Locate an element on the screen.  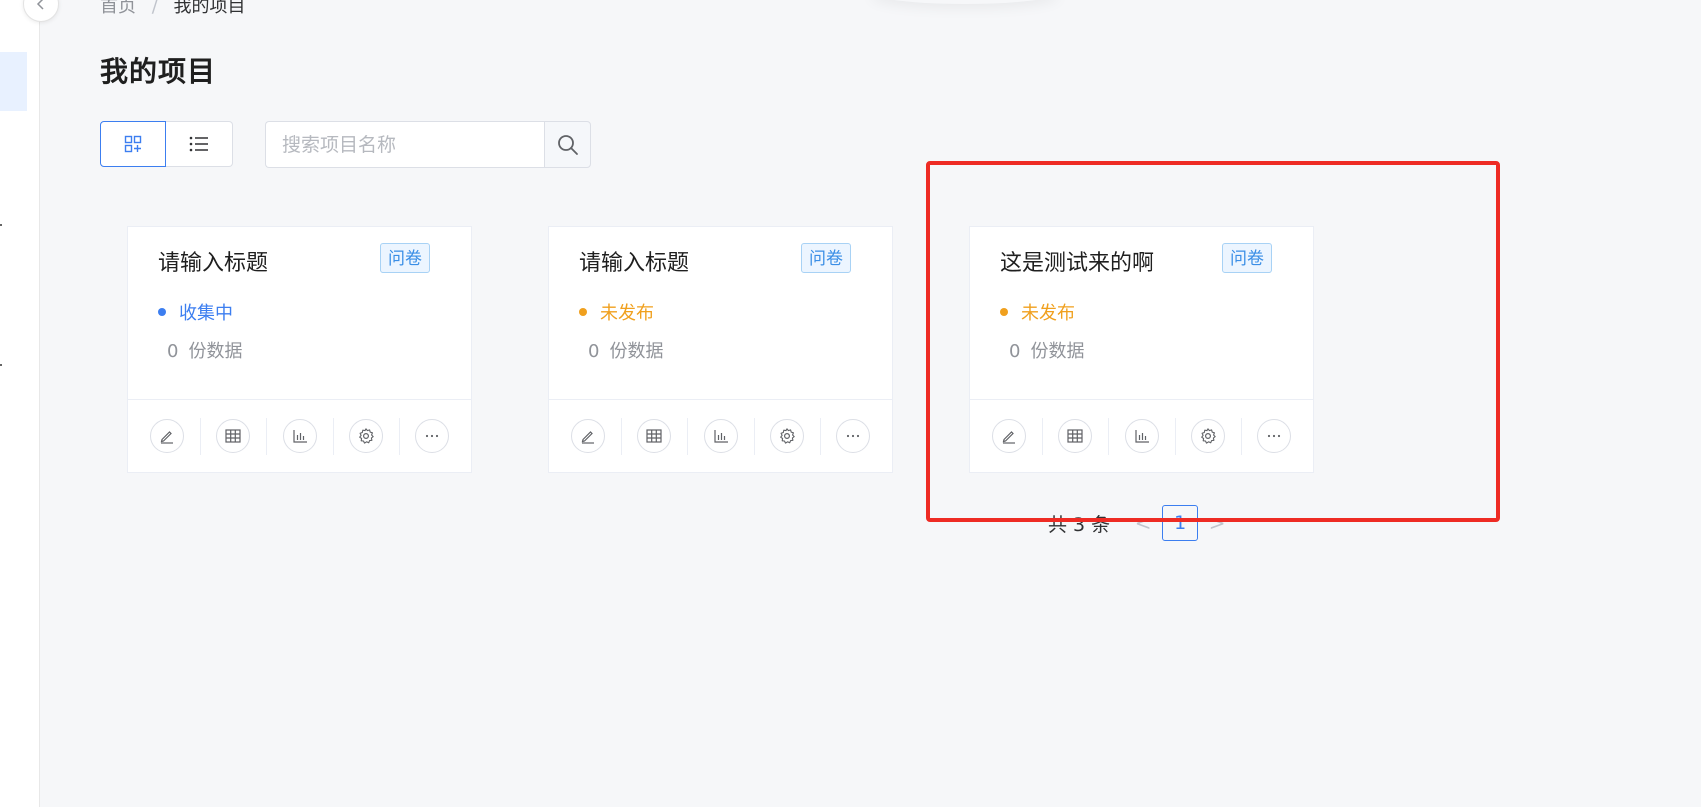
grid-view-button is located at coordinates (133, 144).